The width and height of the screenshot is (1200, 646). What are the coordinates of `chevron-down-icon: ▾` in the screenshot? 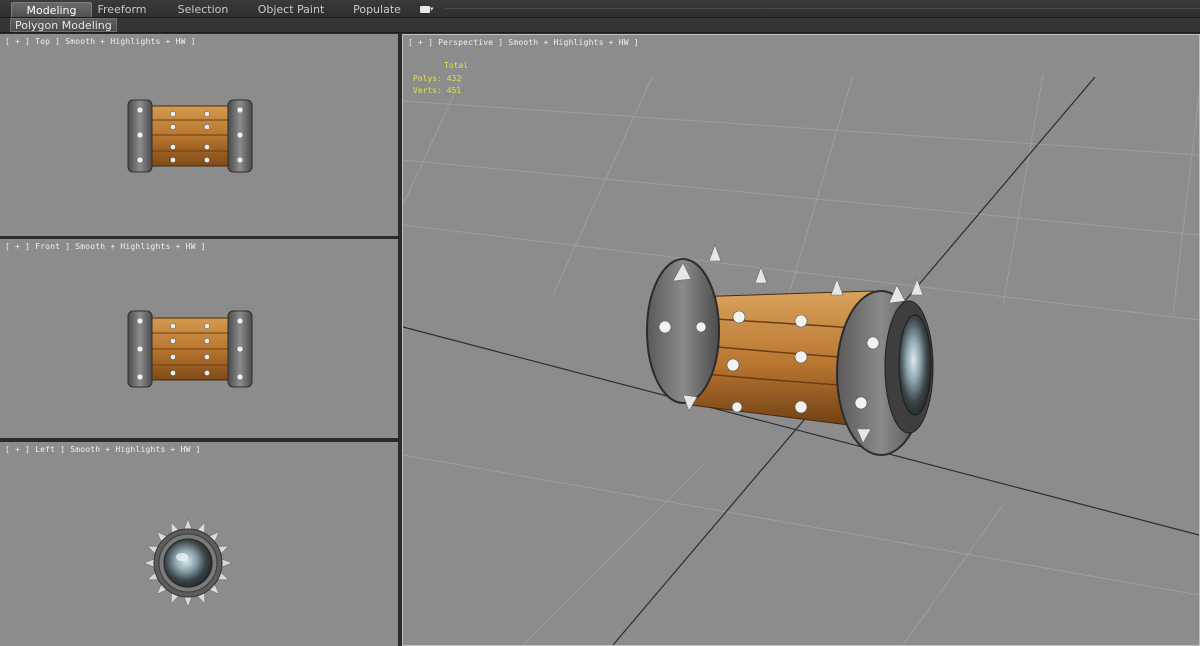 It's located at (432, 9).